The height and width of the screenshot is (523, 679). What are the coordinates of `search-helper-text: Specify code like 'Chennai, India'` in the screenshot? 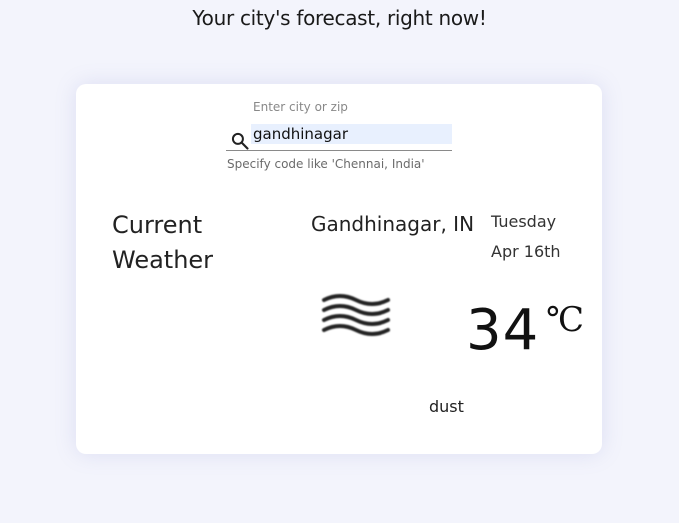 It's located at (326, 164).